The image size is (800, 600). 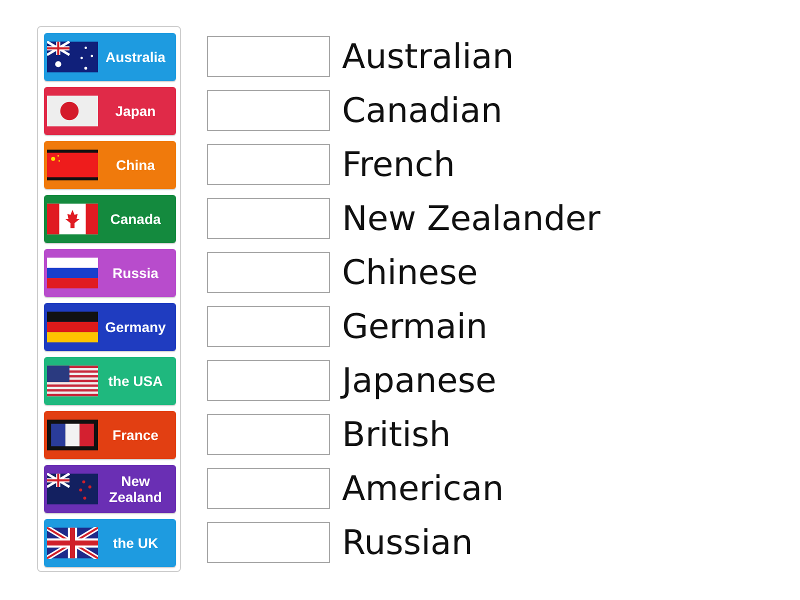 What do you see at coordinates (110, 111) in the screenshot?
I see `country-tile: Japan` at bounding box center [110, 111].